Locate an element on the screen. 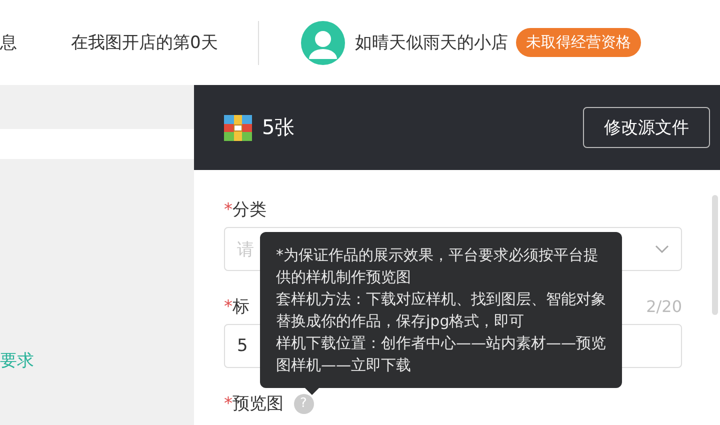 This screenshot has width=720, height=425. field-label: *分类 is located at coordinates (245, 210).